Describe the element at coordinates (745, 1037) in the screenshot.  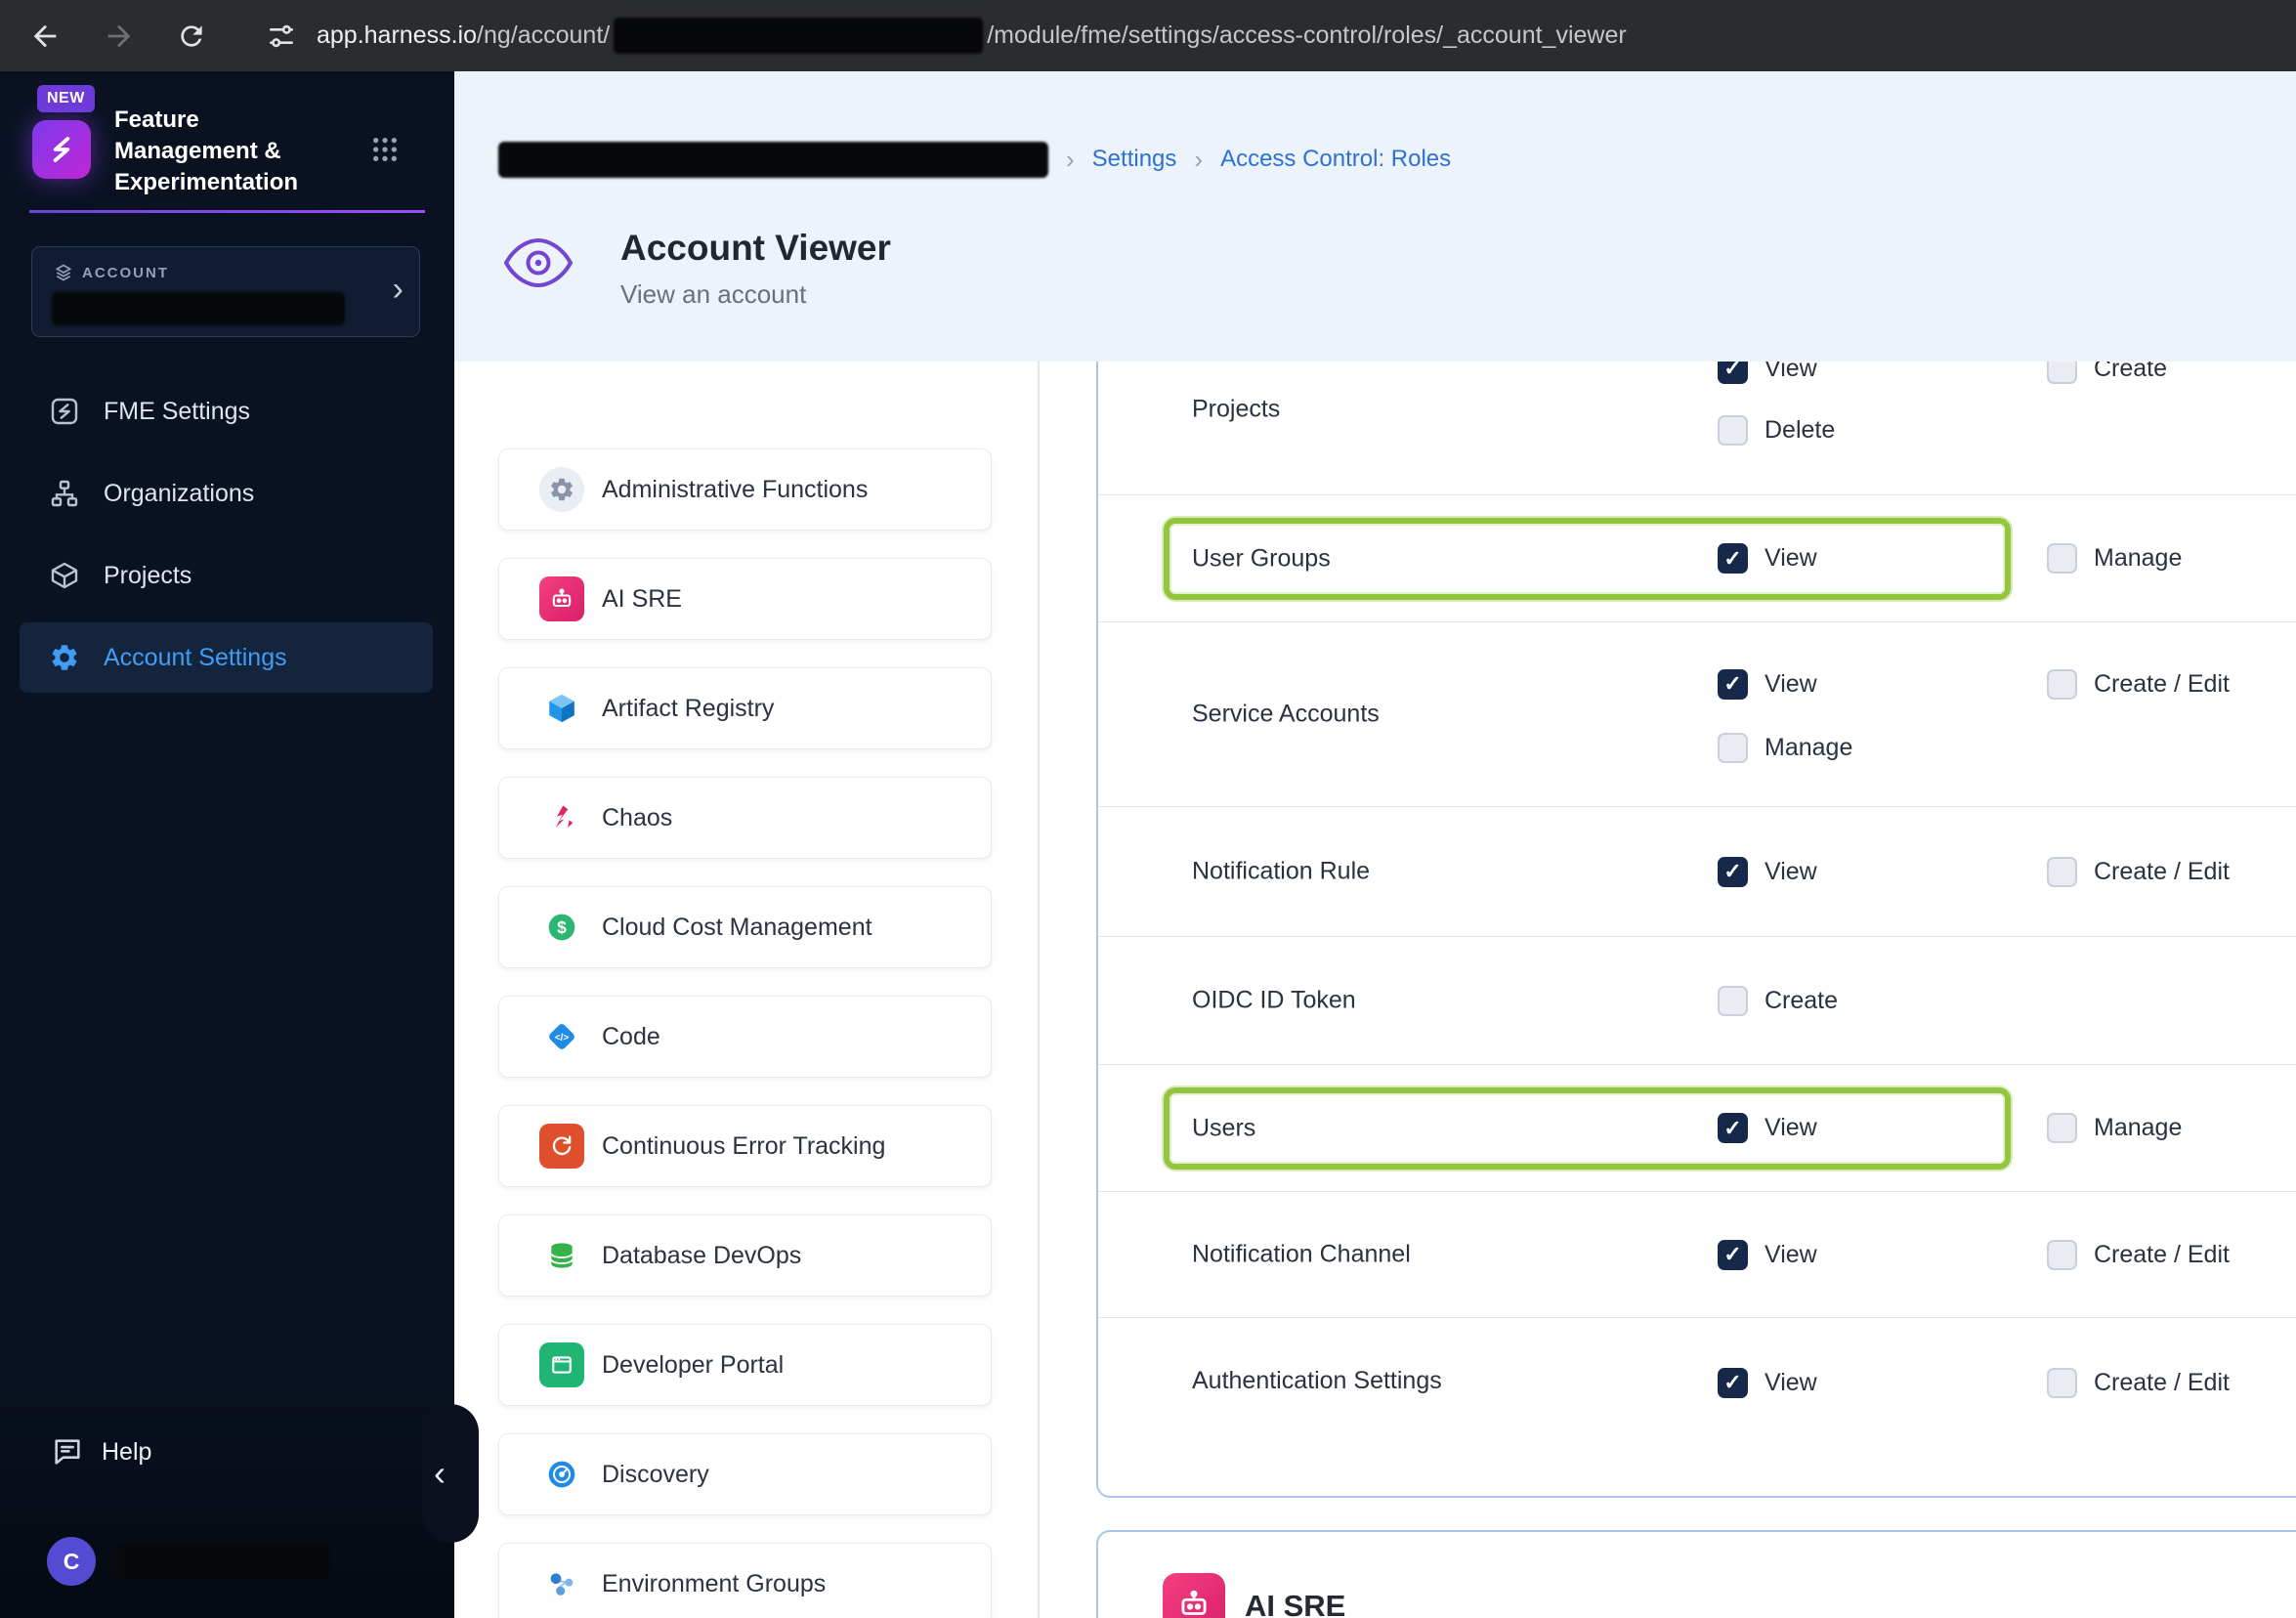
I see `module-card-code: </> Code` at that location.